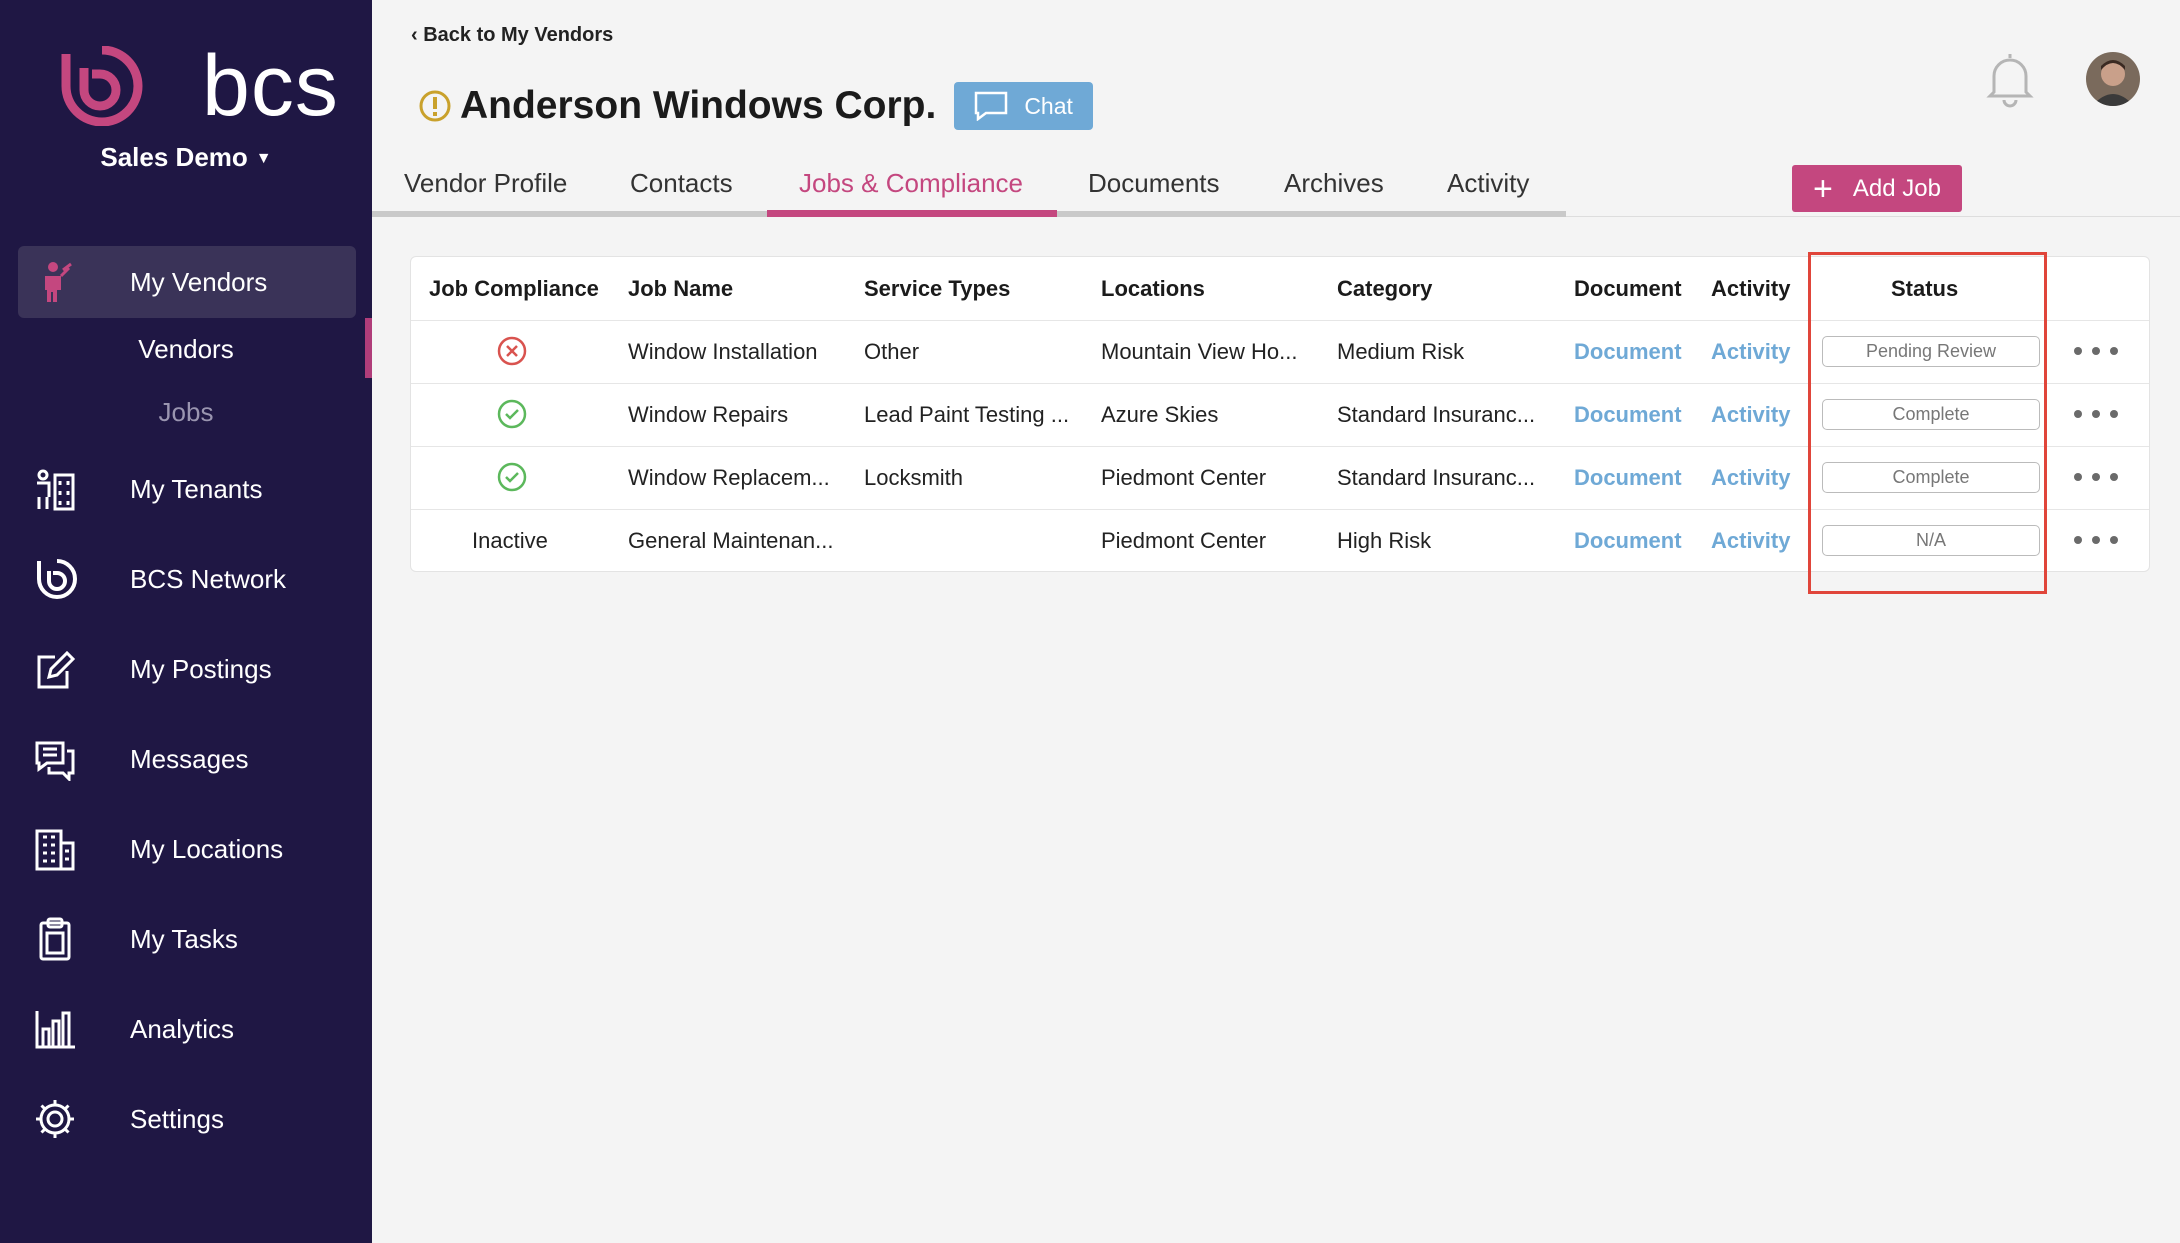  I want to click on sidebar-item-analytics: Analytics, so click(187, 1029).